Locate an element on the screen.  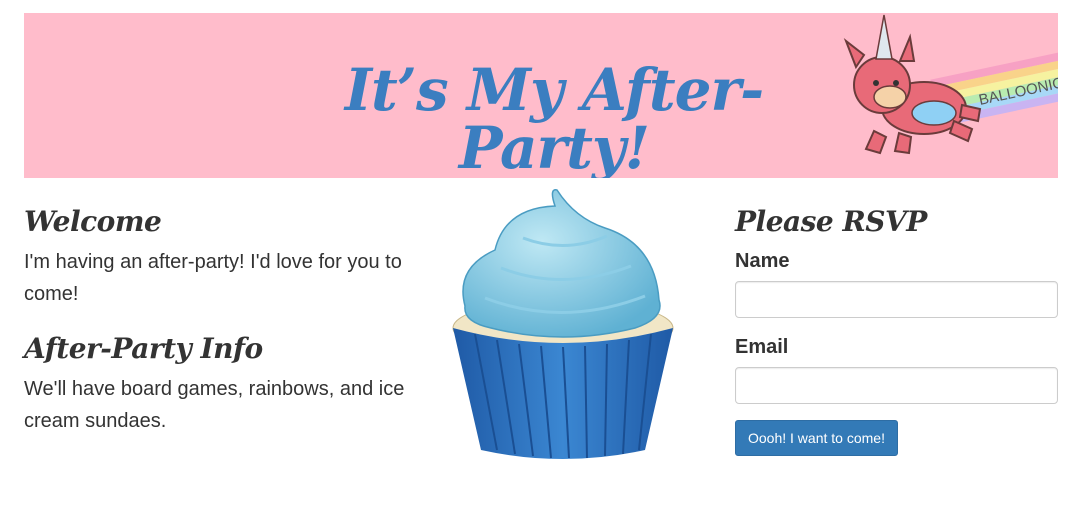
email-label: Email is located at coordinates (762, 347).